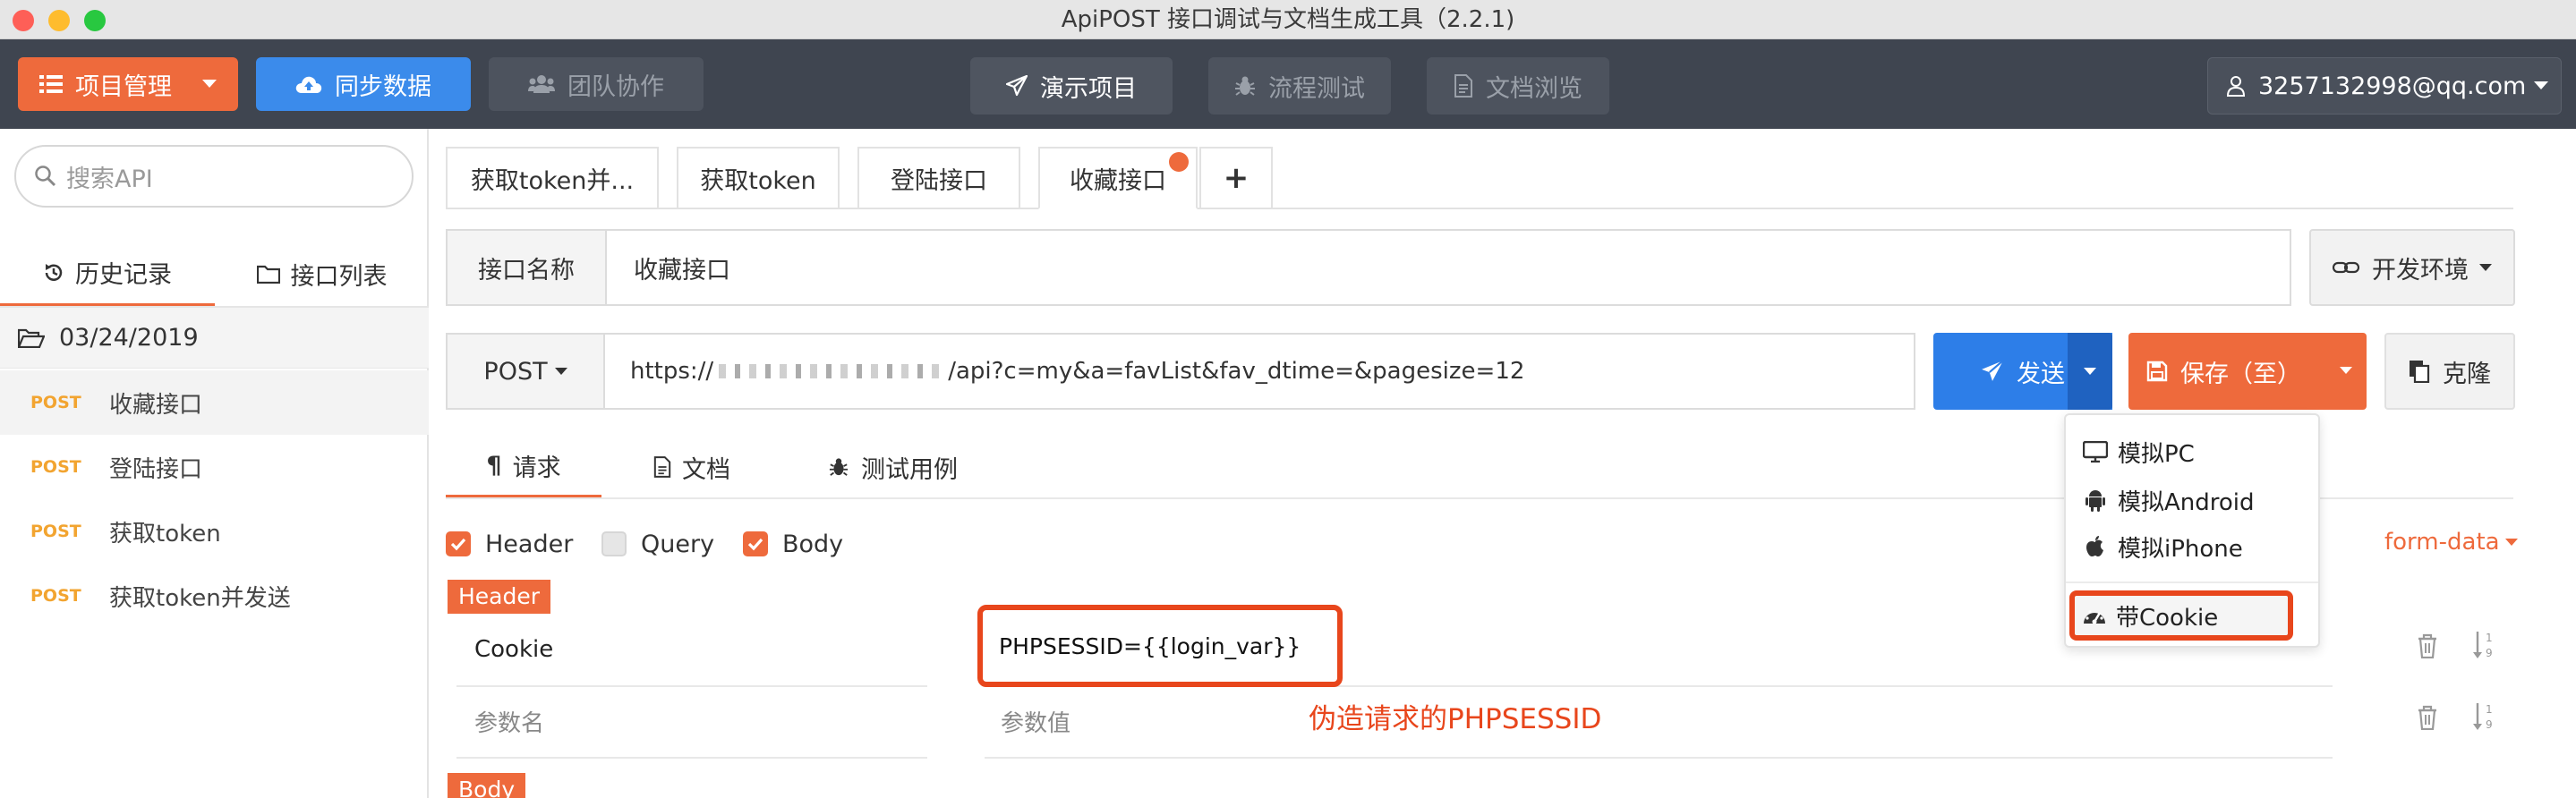  Describe the element at coordinates (2156, 454) in the screenshot. I see `menu-item-label: 模拟PC` at that location.